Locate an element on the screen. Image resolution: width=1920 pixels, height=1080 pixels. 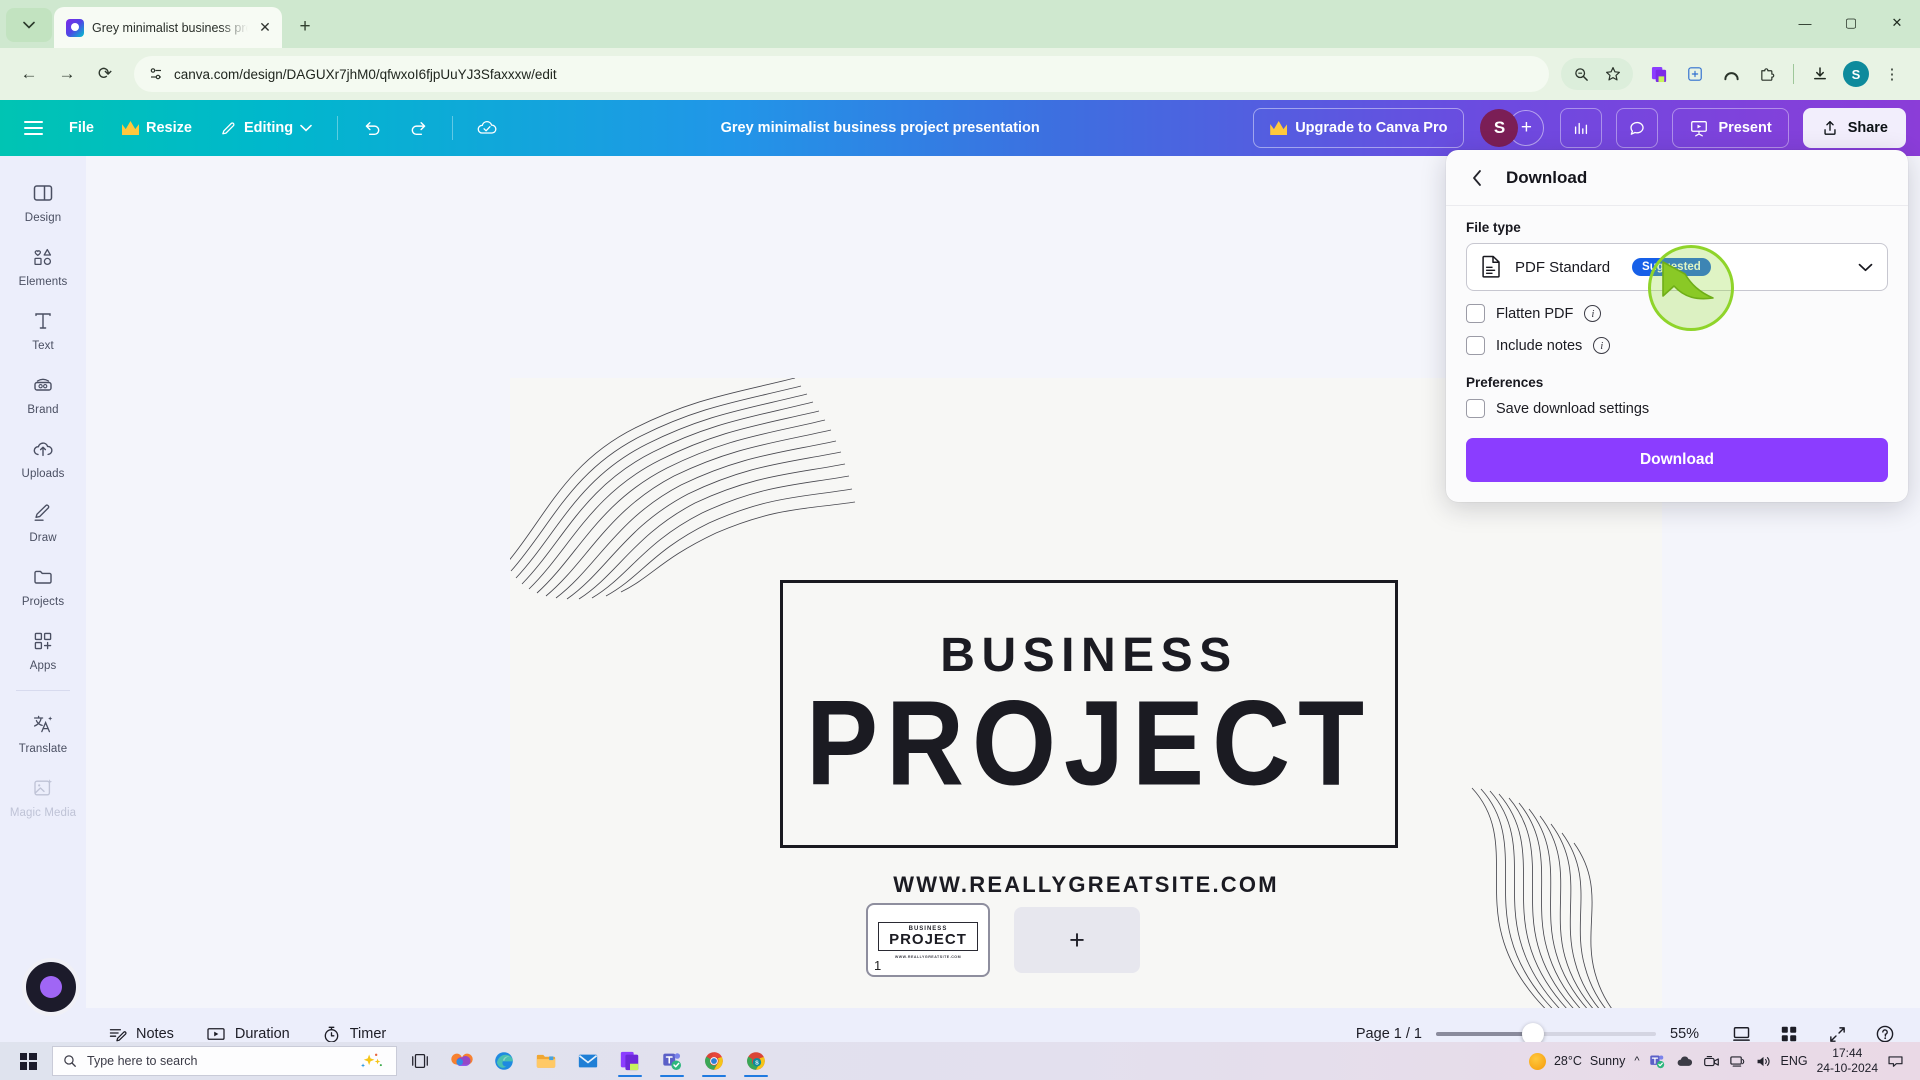
sidebar-item-magic-media: Magic Media is located at coordinates (43, 795).